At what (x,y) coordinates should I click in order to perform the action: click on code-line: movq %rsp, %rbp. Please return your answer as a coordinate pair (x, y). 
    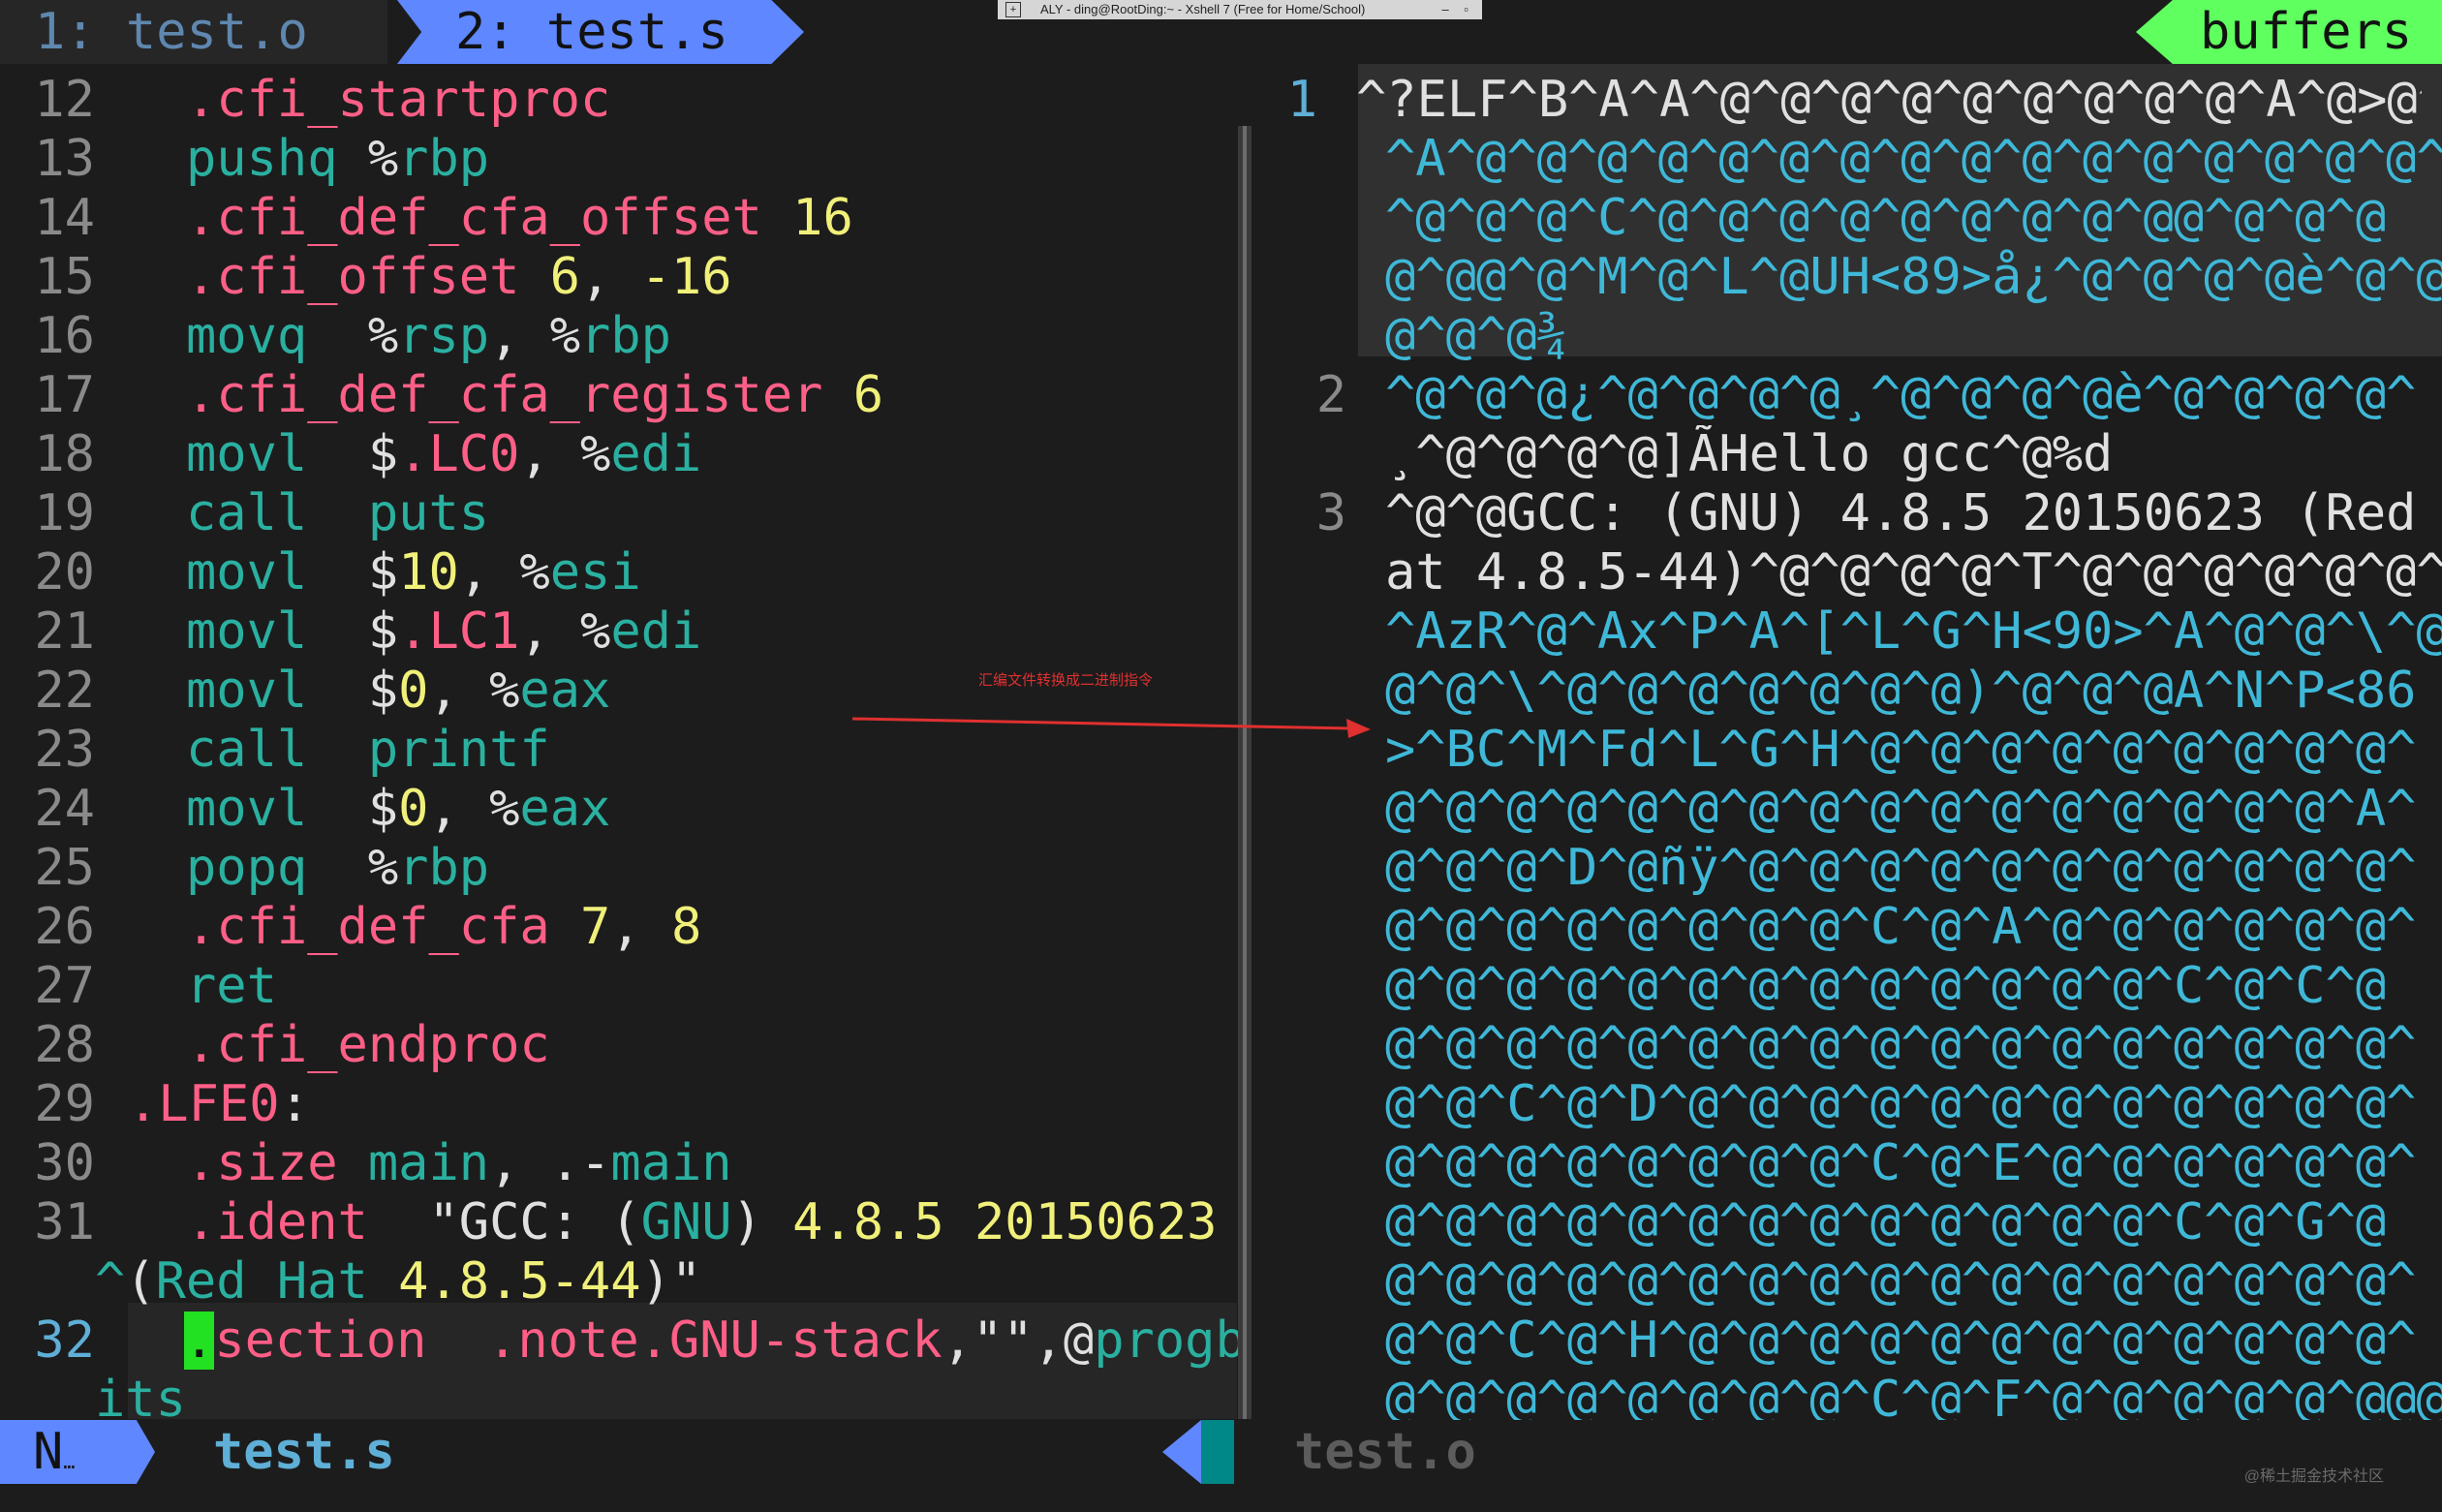
    Looking at the image, I should click on (429, 336).